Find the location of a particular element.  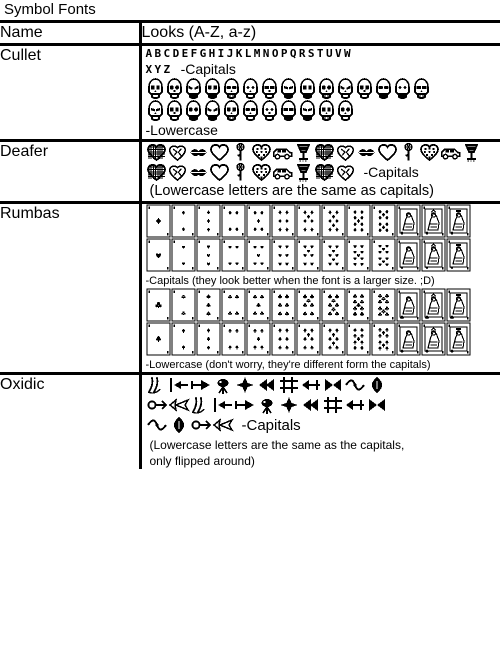

page-title: Symbol Fonts is located at coordinates (50, 9).